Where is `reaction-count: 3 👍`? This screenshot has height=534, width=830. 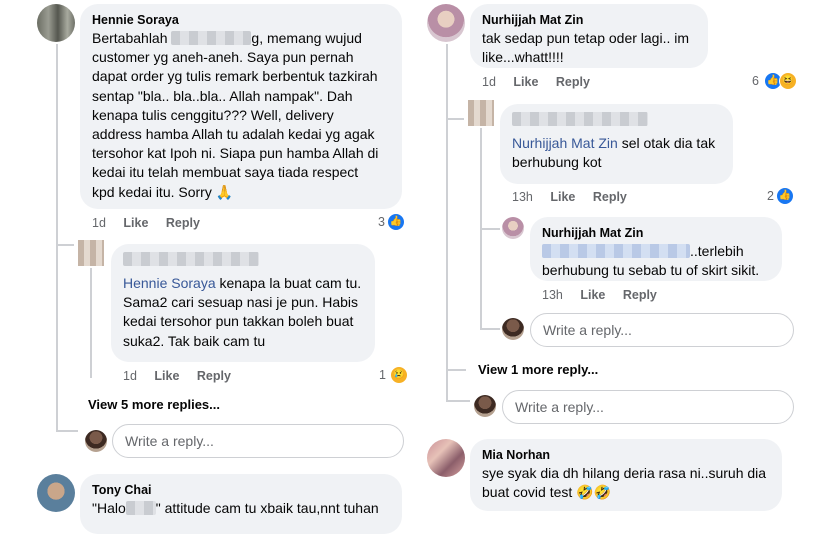 reaction-count: 3 👍 is located at coordinates (391, 222).